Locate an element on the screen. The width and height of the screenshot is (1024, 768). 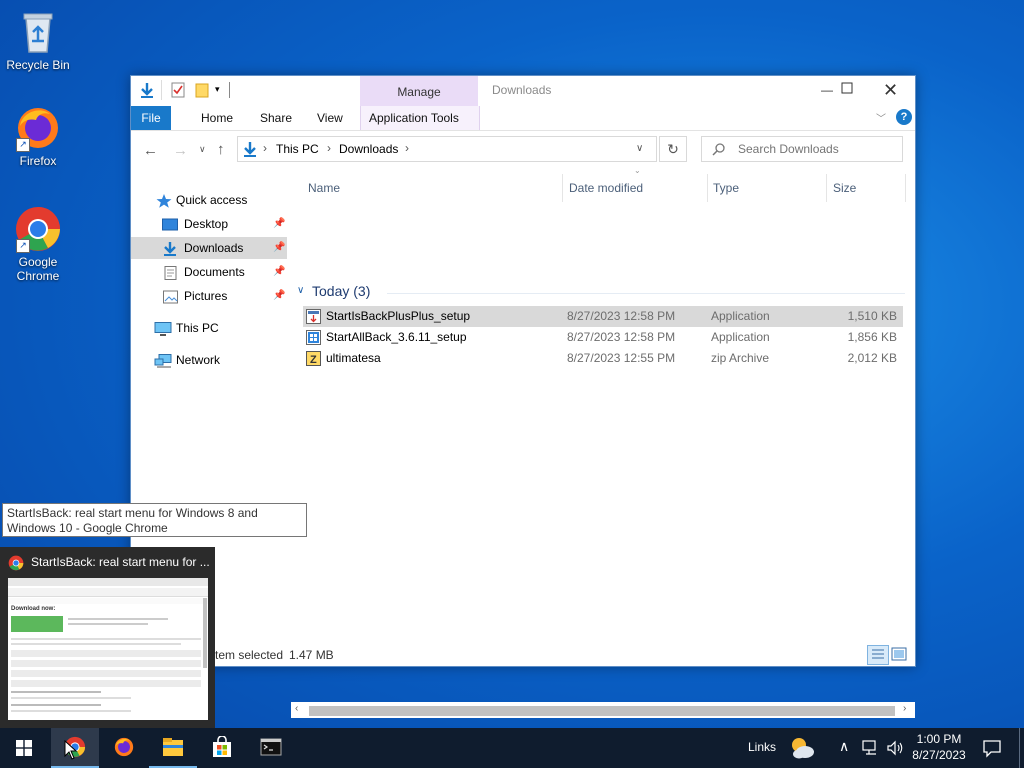
search-box is located at coordinates (802, 149).